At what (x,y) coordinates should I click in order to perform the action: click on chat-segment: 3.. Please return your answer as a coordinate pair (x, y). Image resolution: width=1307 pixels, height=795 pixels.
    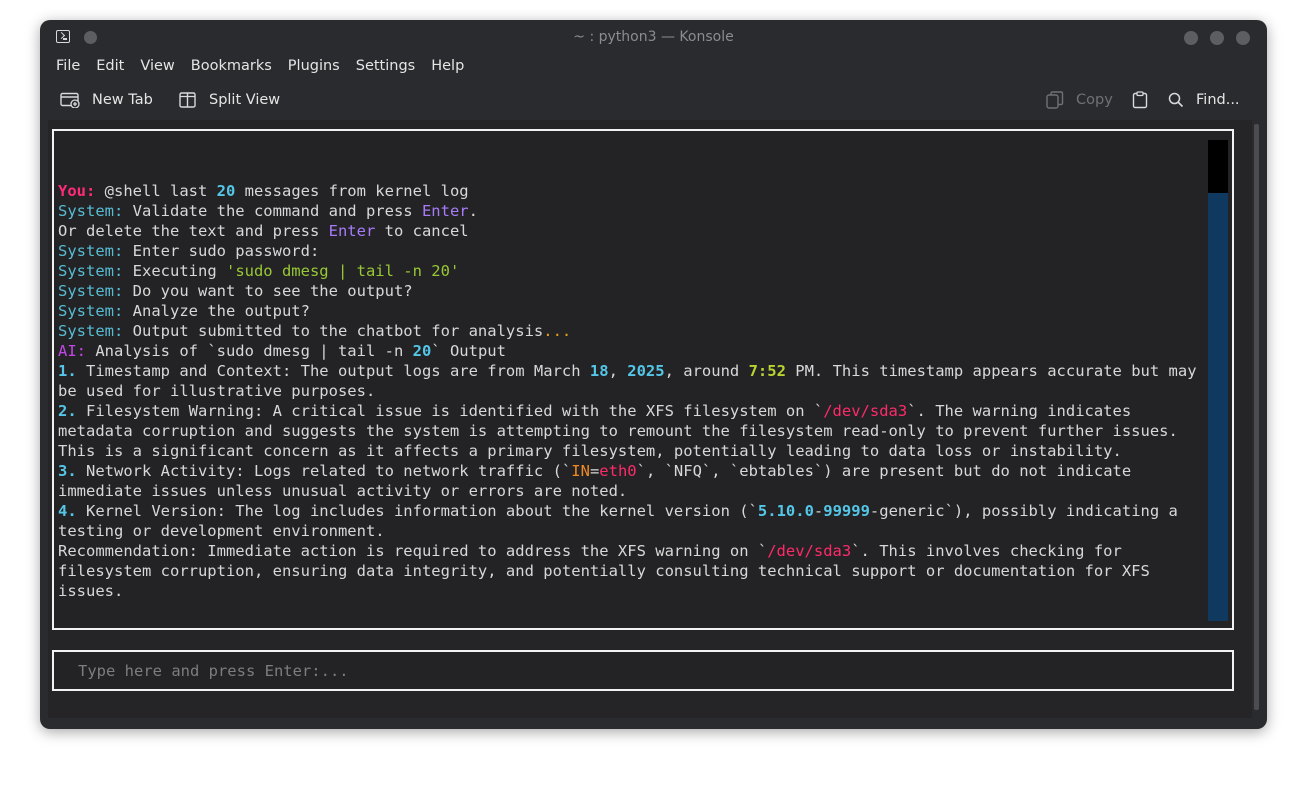
    Looking at the image, I should click on (67, 471).